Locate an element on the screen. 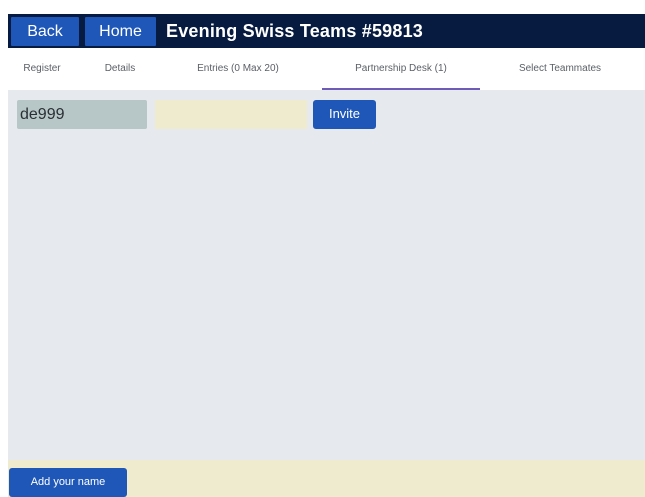 This screenshot has height=497, width=645. footer-bar: Add your name is located at coordinates (326, 478).